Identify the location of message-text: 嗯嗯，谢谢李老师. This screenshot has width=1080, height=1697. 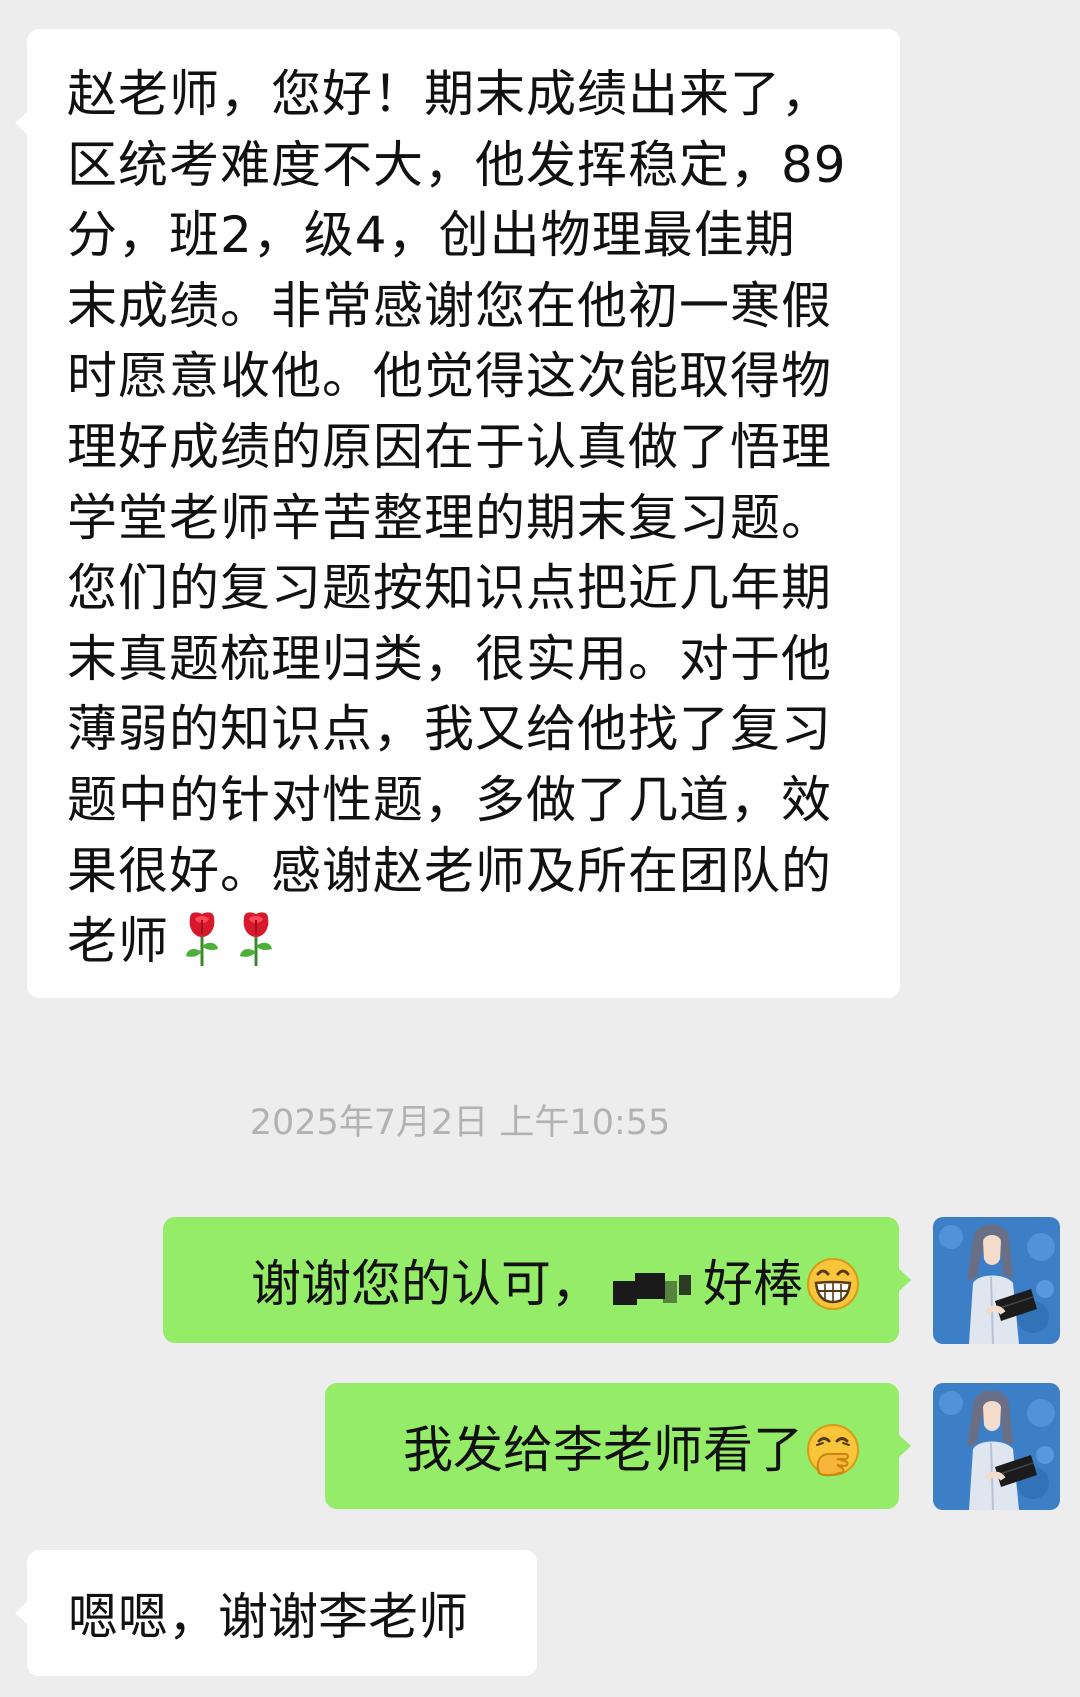
(268, 1617).